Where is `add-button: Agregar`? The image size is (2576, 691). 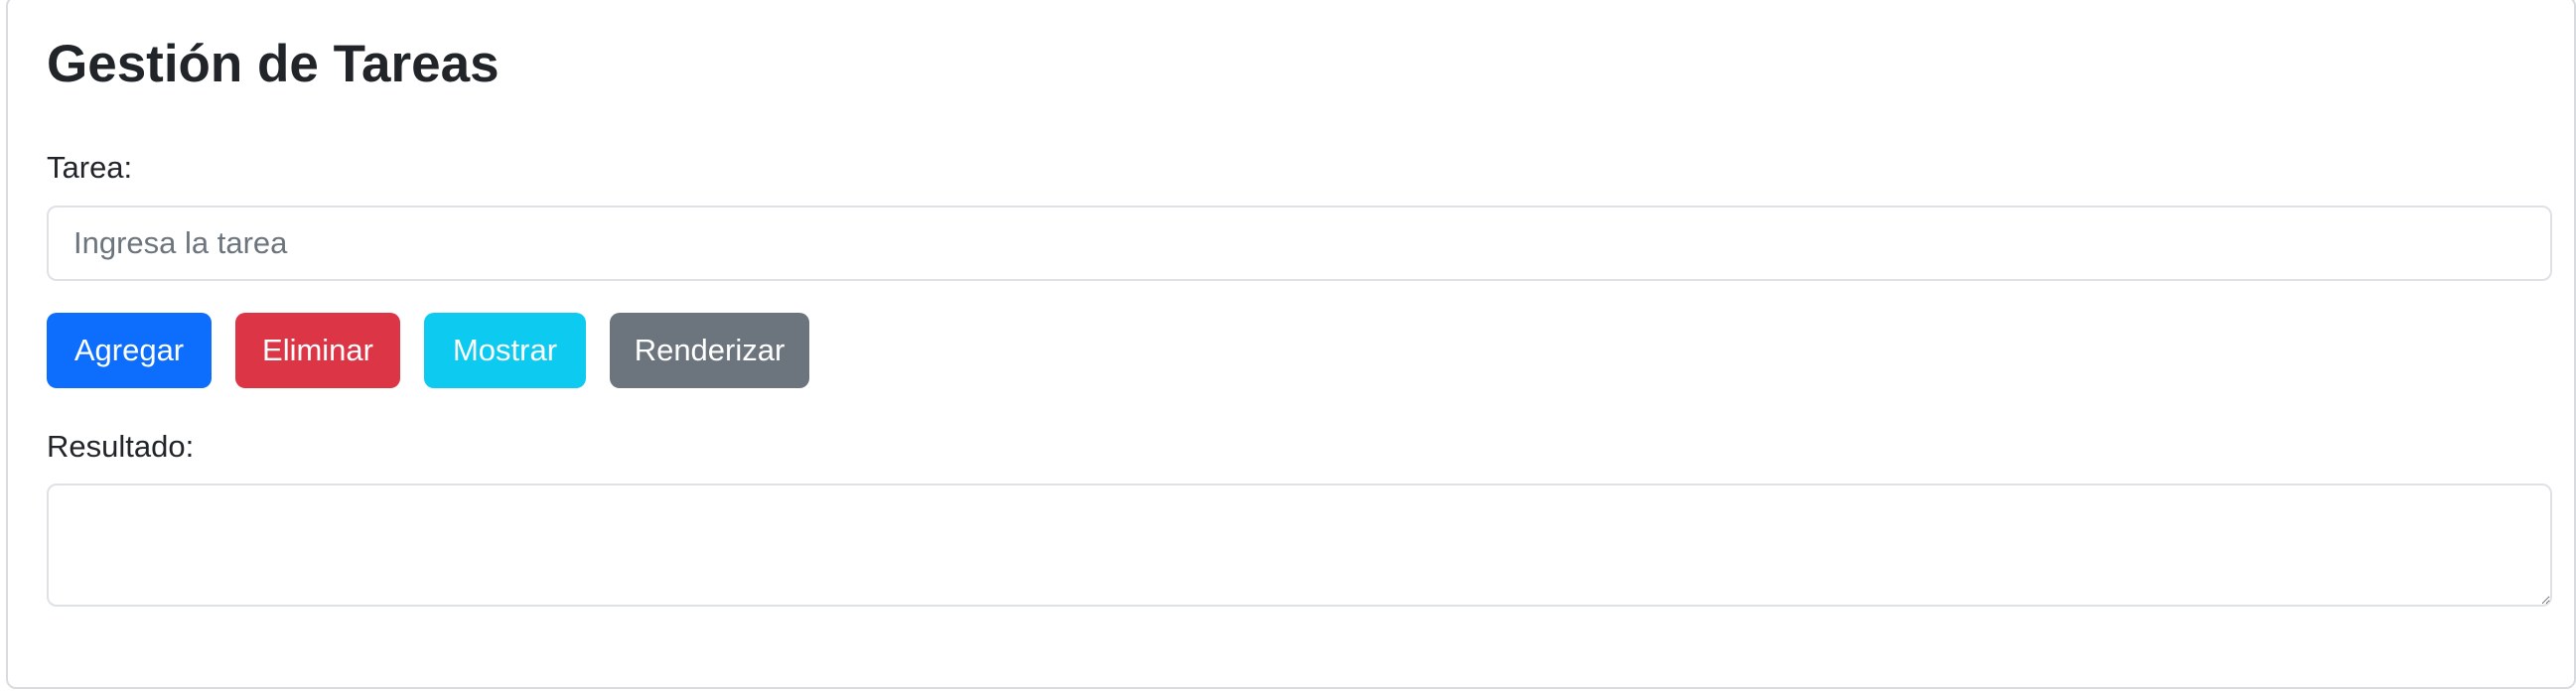 add-button: Agregar is located at coordinates (129, 350).